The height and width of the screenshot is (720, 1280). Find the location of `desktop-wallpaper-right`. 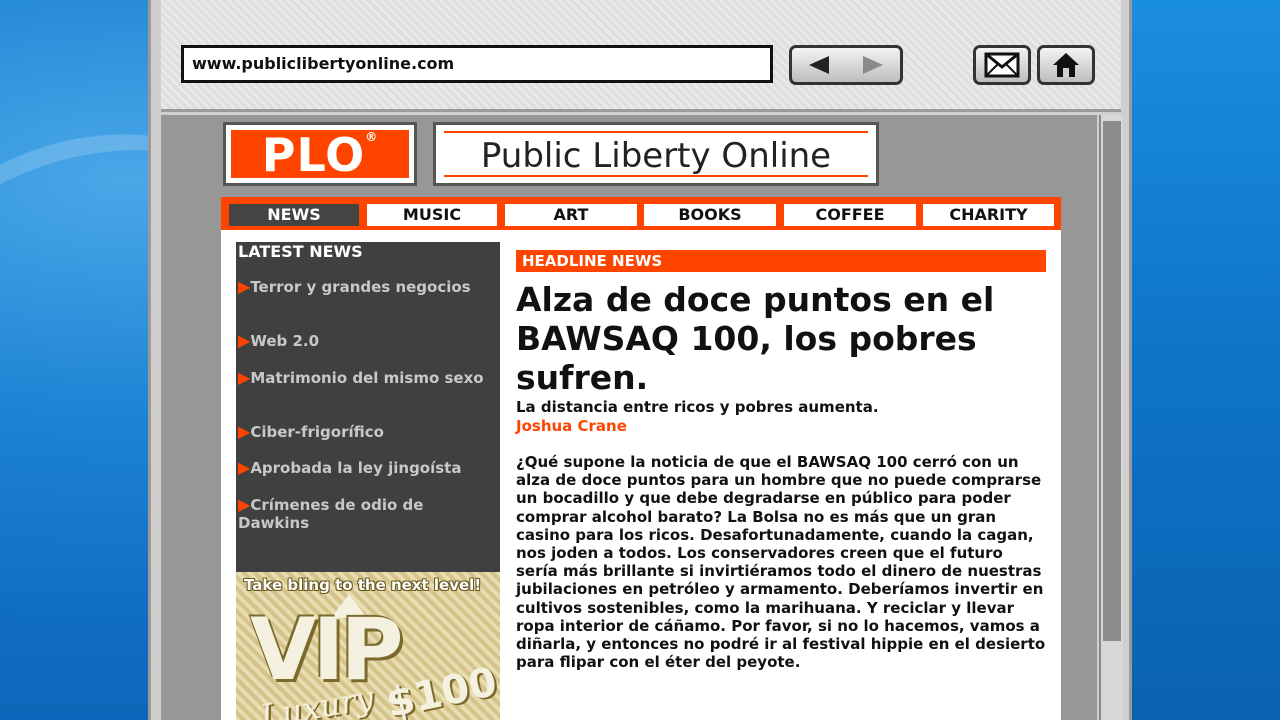

desktop-wallpaper-right is located at coordinates (1205, 360).